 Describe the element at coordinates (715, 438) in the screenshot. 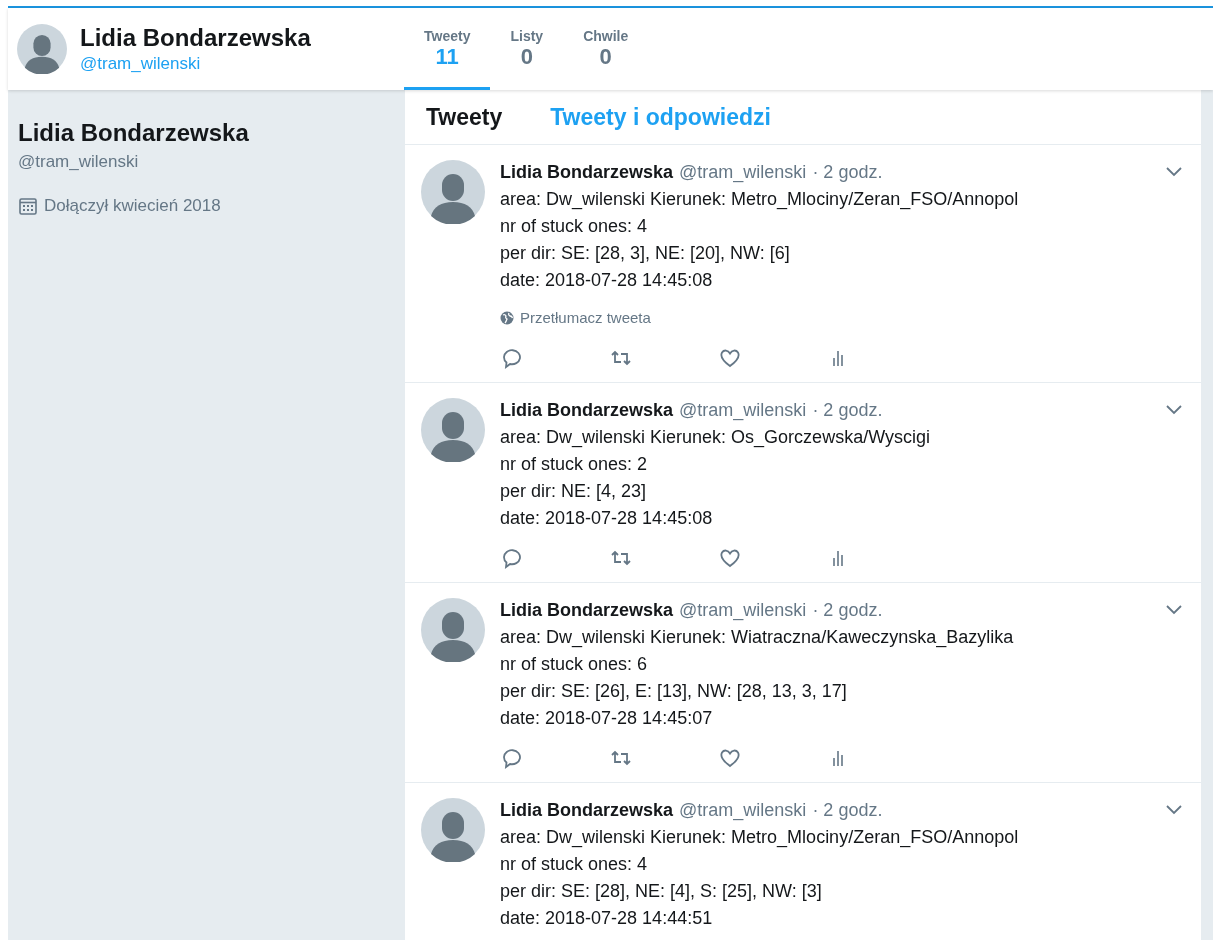

I see `tweet-text-line: area: Dw_wilenski Kierunek: Os_Gorczewska/Wyscigi` at that location.